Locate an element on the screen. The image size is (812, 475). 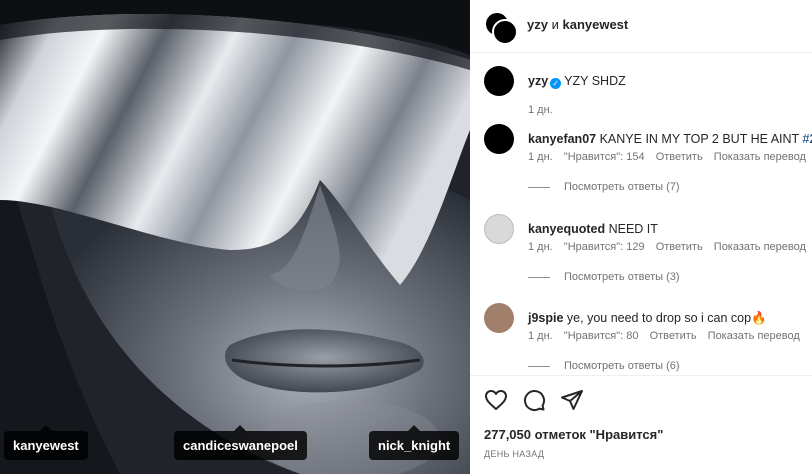
comment-likes: "Нравится": 154 is located at coordinates (604, 157).